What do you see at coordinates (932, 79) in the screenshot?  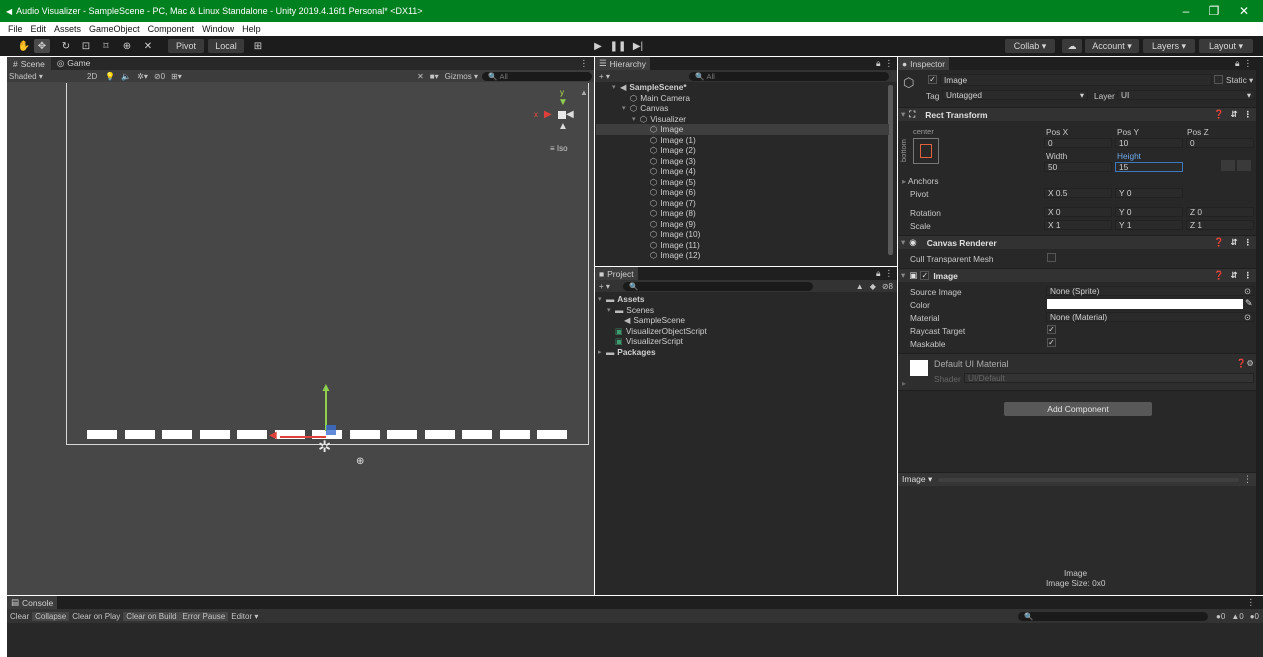 I see `active-checkbox: ✓` at bounding box center [932, 79].